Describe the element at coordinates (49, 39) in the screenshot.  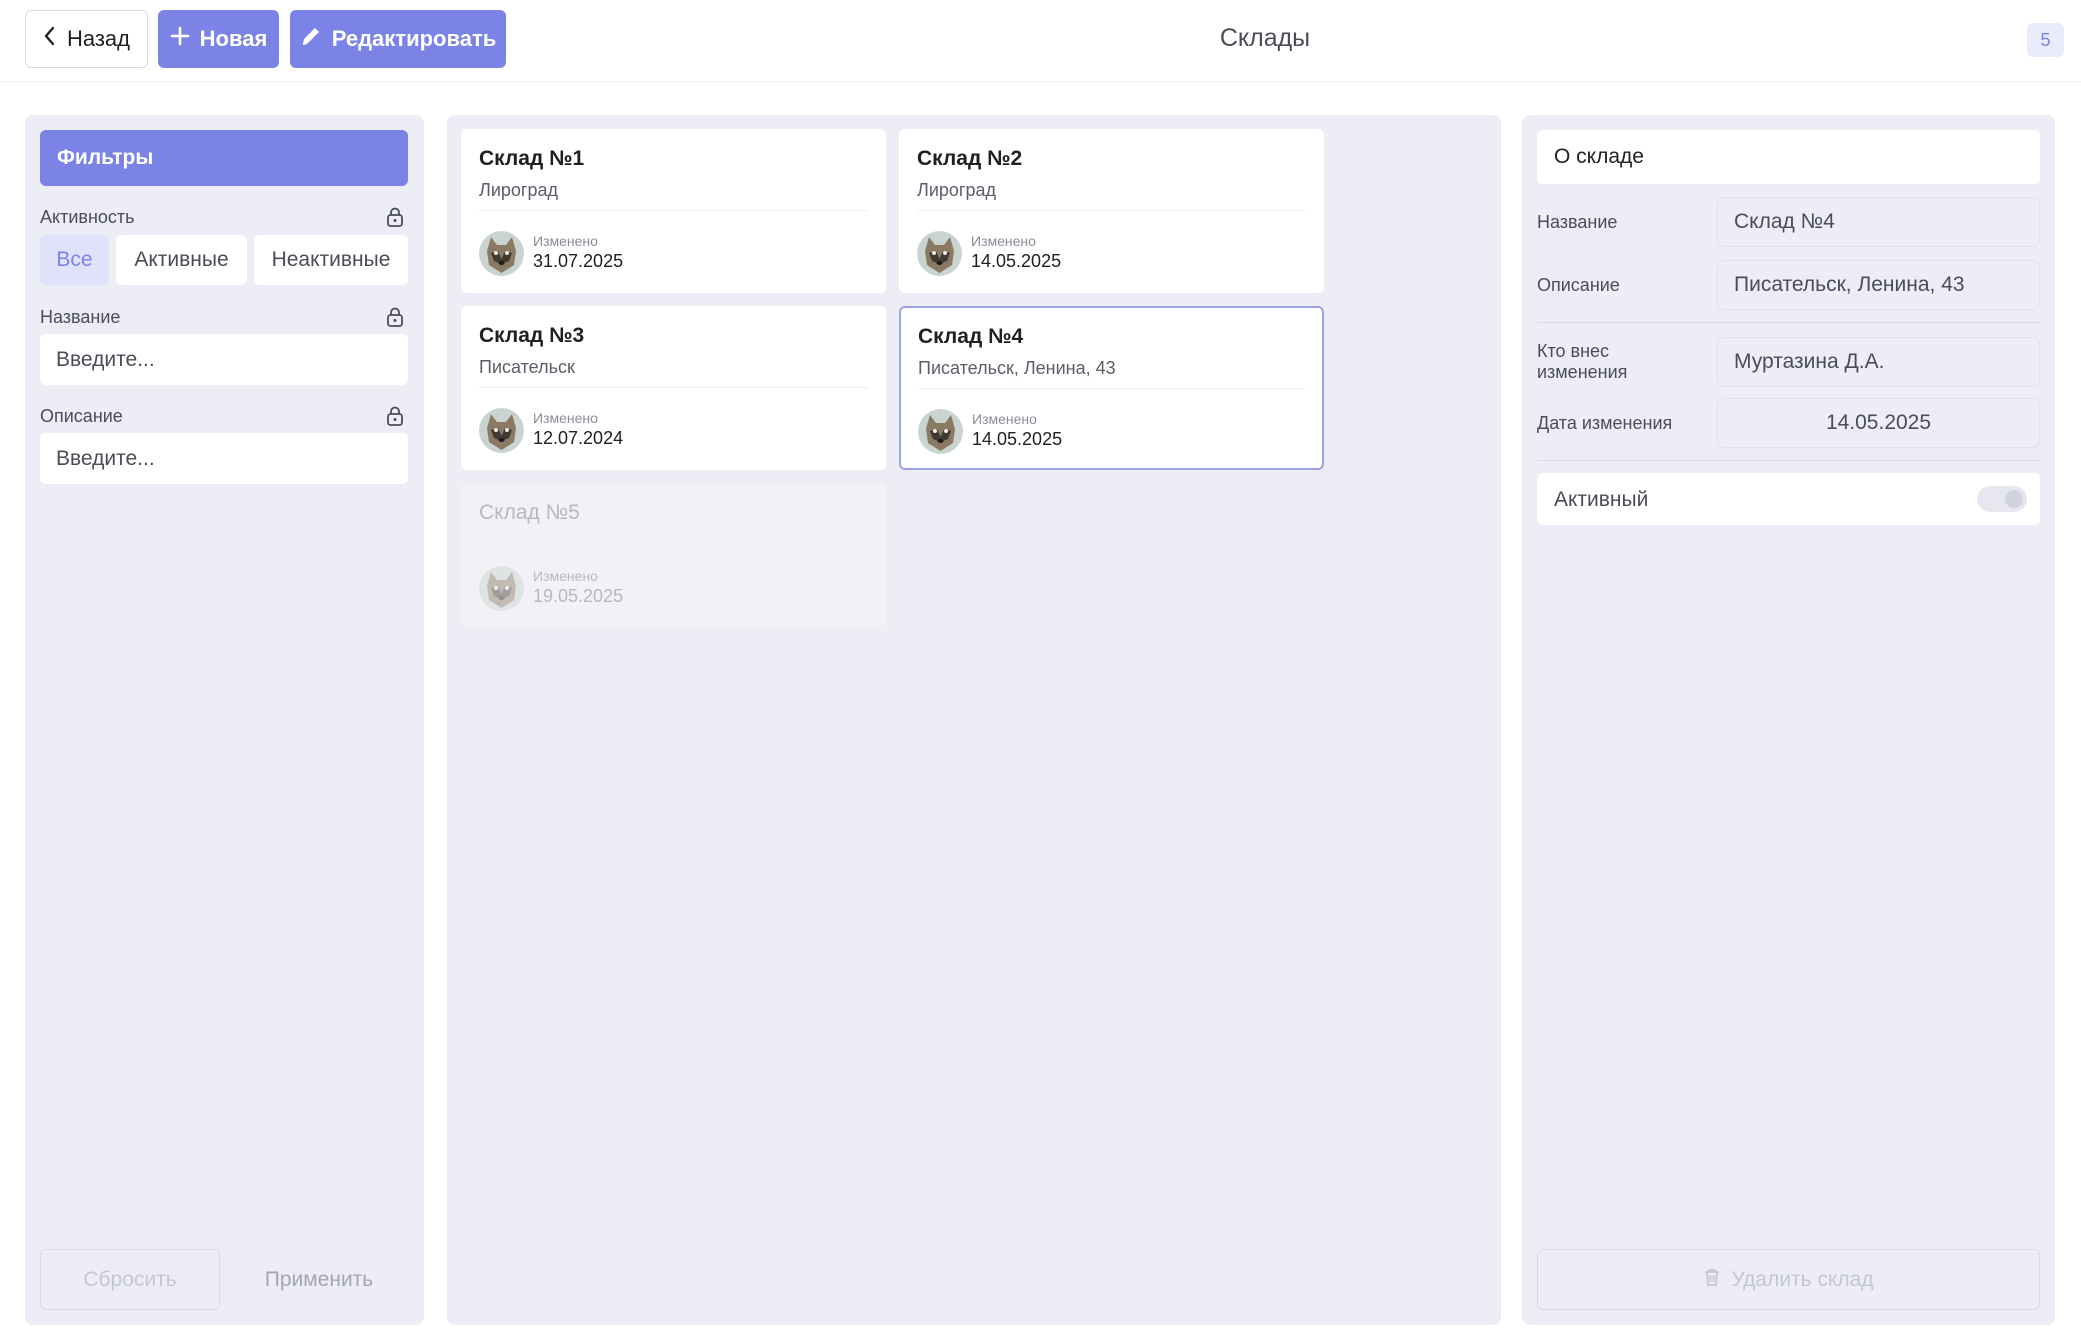
I see `chevron-left-icon` at that location.